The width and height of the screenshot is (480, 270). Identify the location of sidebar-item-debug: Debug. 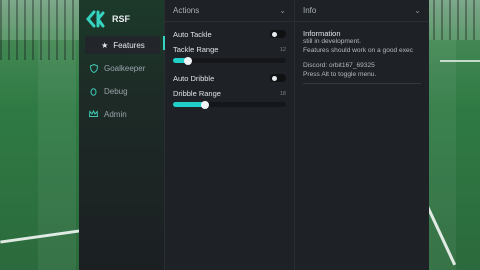
(122, 91).